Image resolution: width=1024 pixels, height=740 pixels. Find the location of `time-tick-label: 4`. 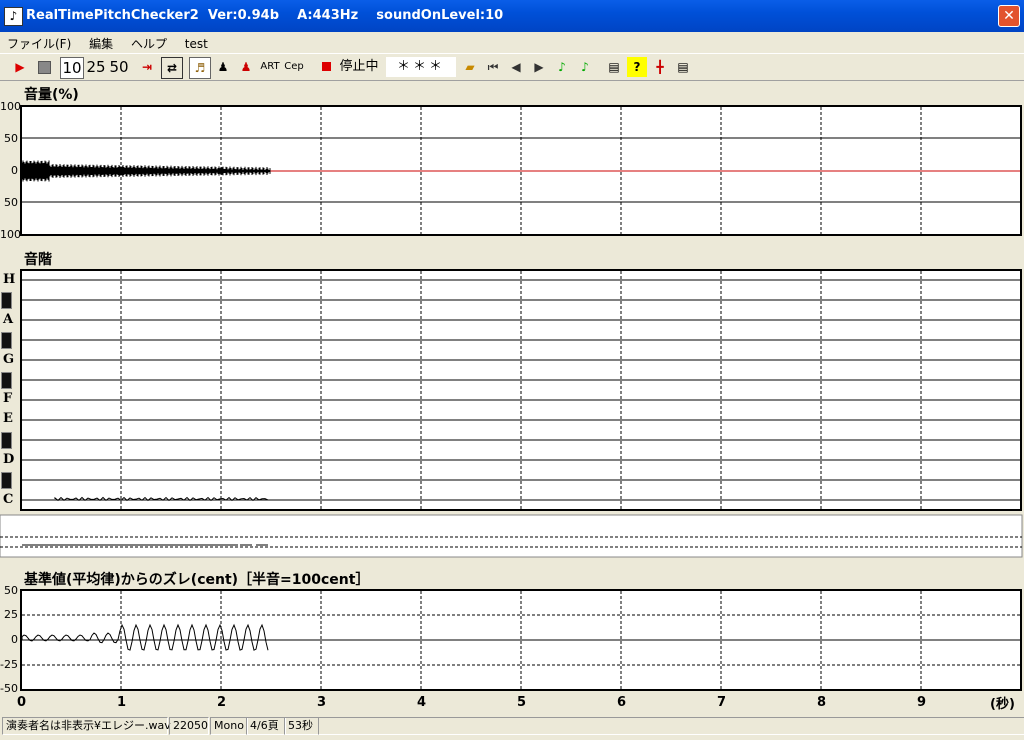

time-tick-label: 4 is located at coordinates (422, 702).